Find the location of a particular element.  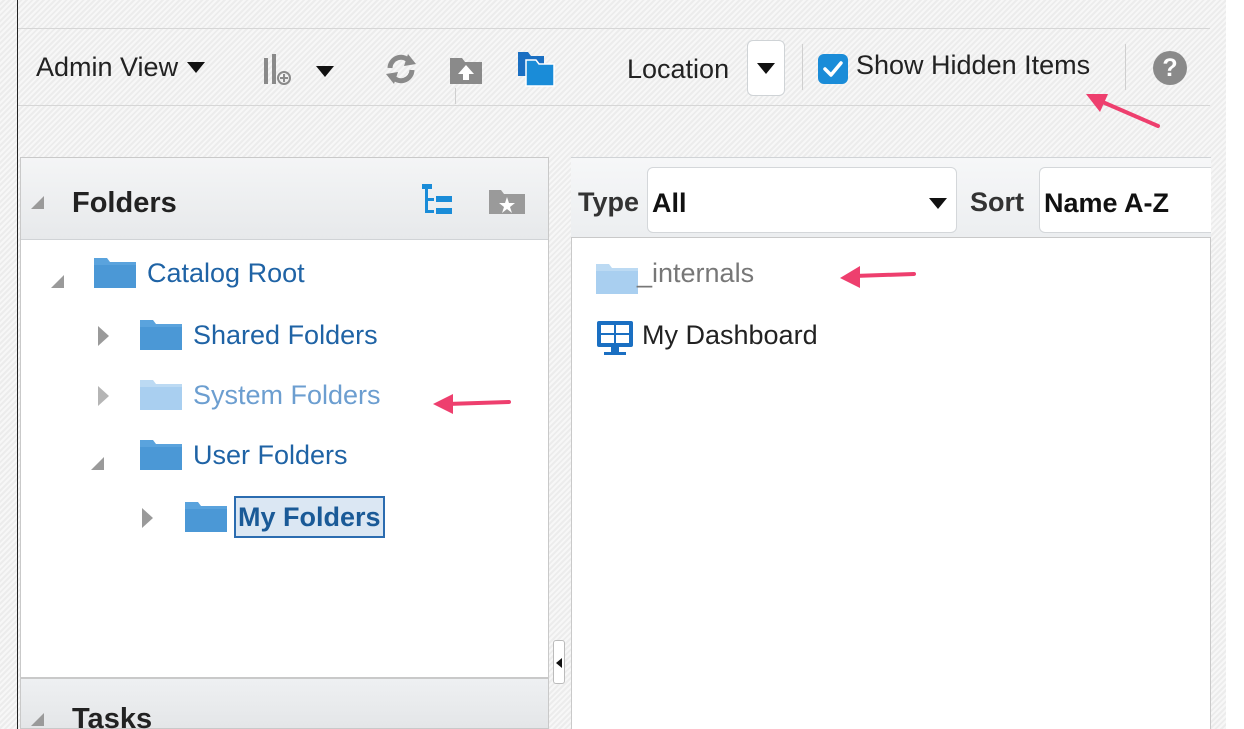

tree-label-shared-folders: Shared Folders is located at coordinates (285, 335).